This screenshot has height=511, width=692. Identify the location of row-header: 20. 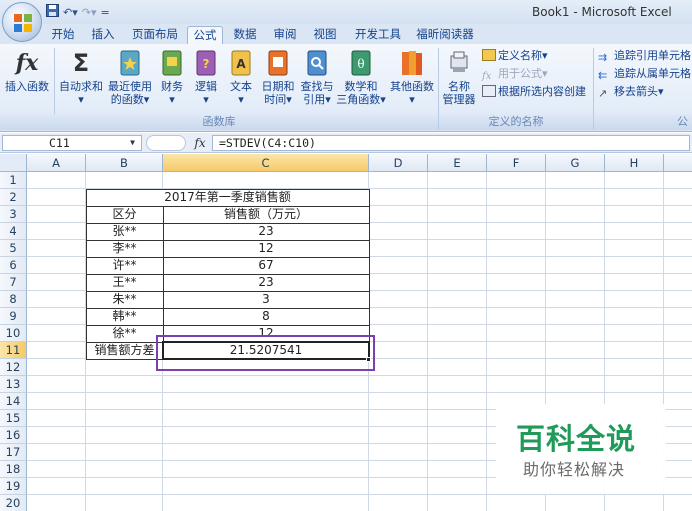
(13, 503).